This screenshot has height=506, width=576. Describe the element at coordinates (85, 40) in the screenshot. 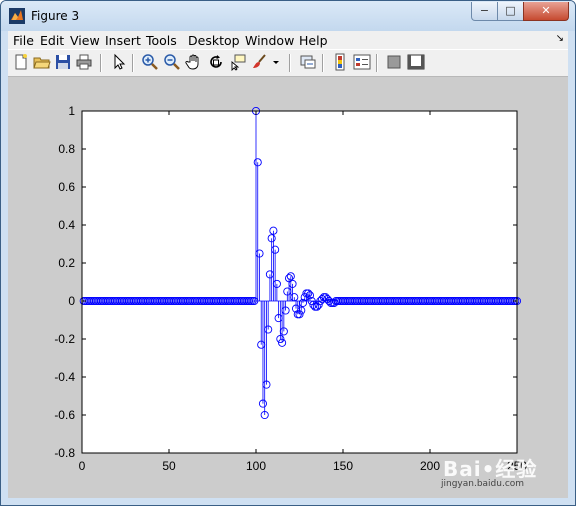

I see `menu-view: View` at that location.